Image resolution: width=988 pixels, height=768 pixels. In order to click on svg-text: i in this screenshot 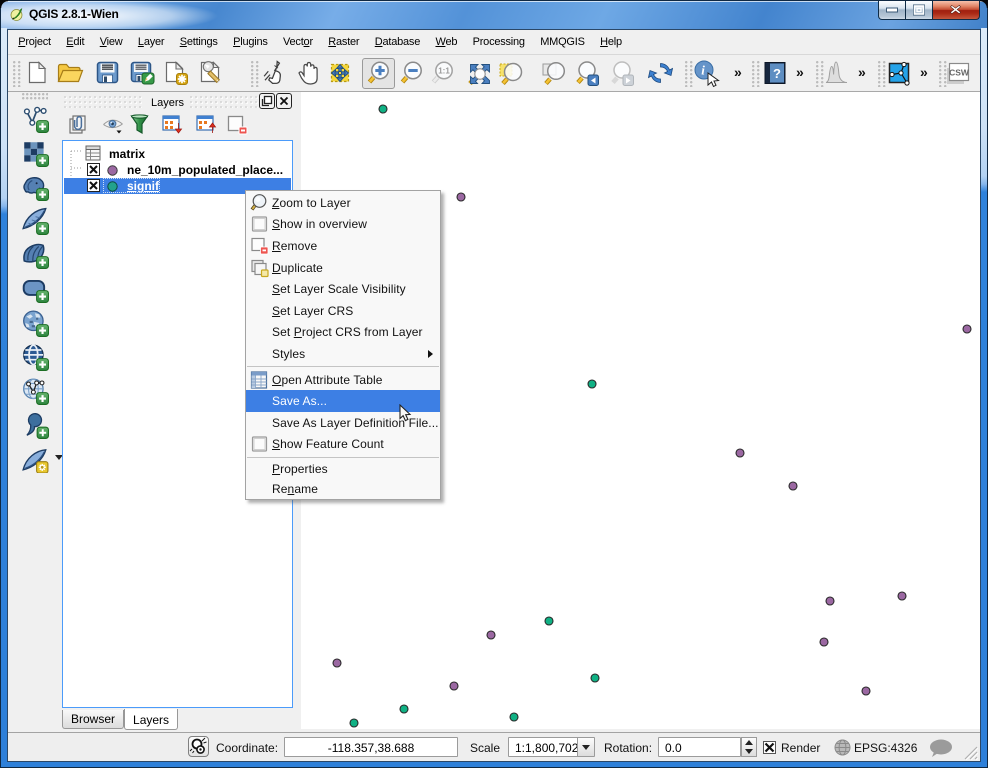, I will do `click(703, 70)`.